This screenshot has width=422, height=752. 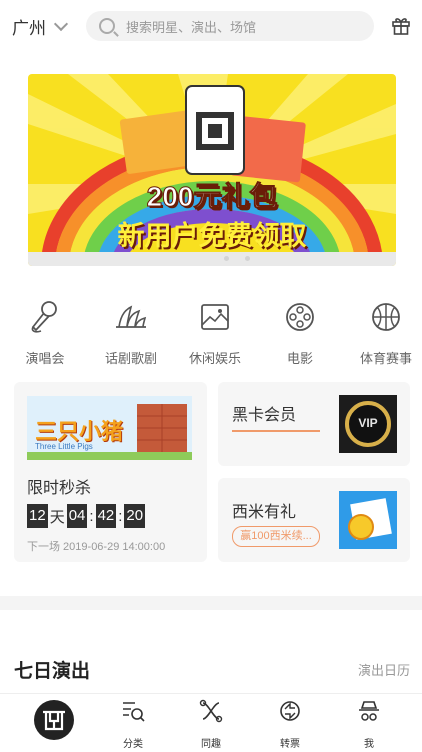 I want to click on search-placeholder: 搜索明星、演出、场馆, so click(x=191, y=27).